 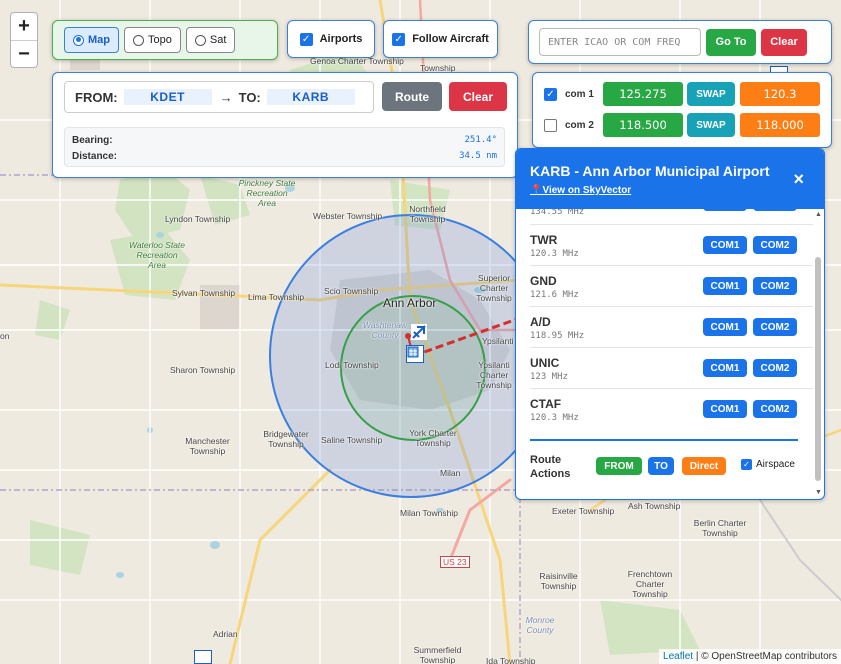 What do you see at coordinates (437, 654) in the screenshot?
I see `map-label: Summerfield Township` at bounding box center [437, 654].